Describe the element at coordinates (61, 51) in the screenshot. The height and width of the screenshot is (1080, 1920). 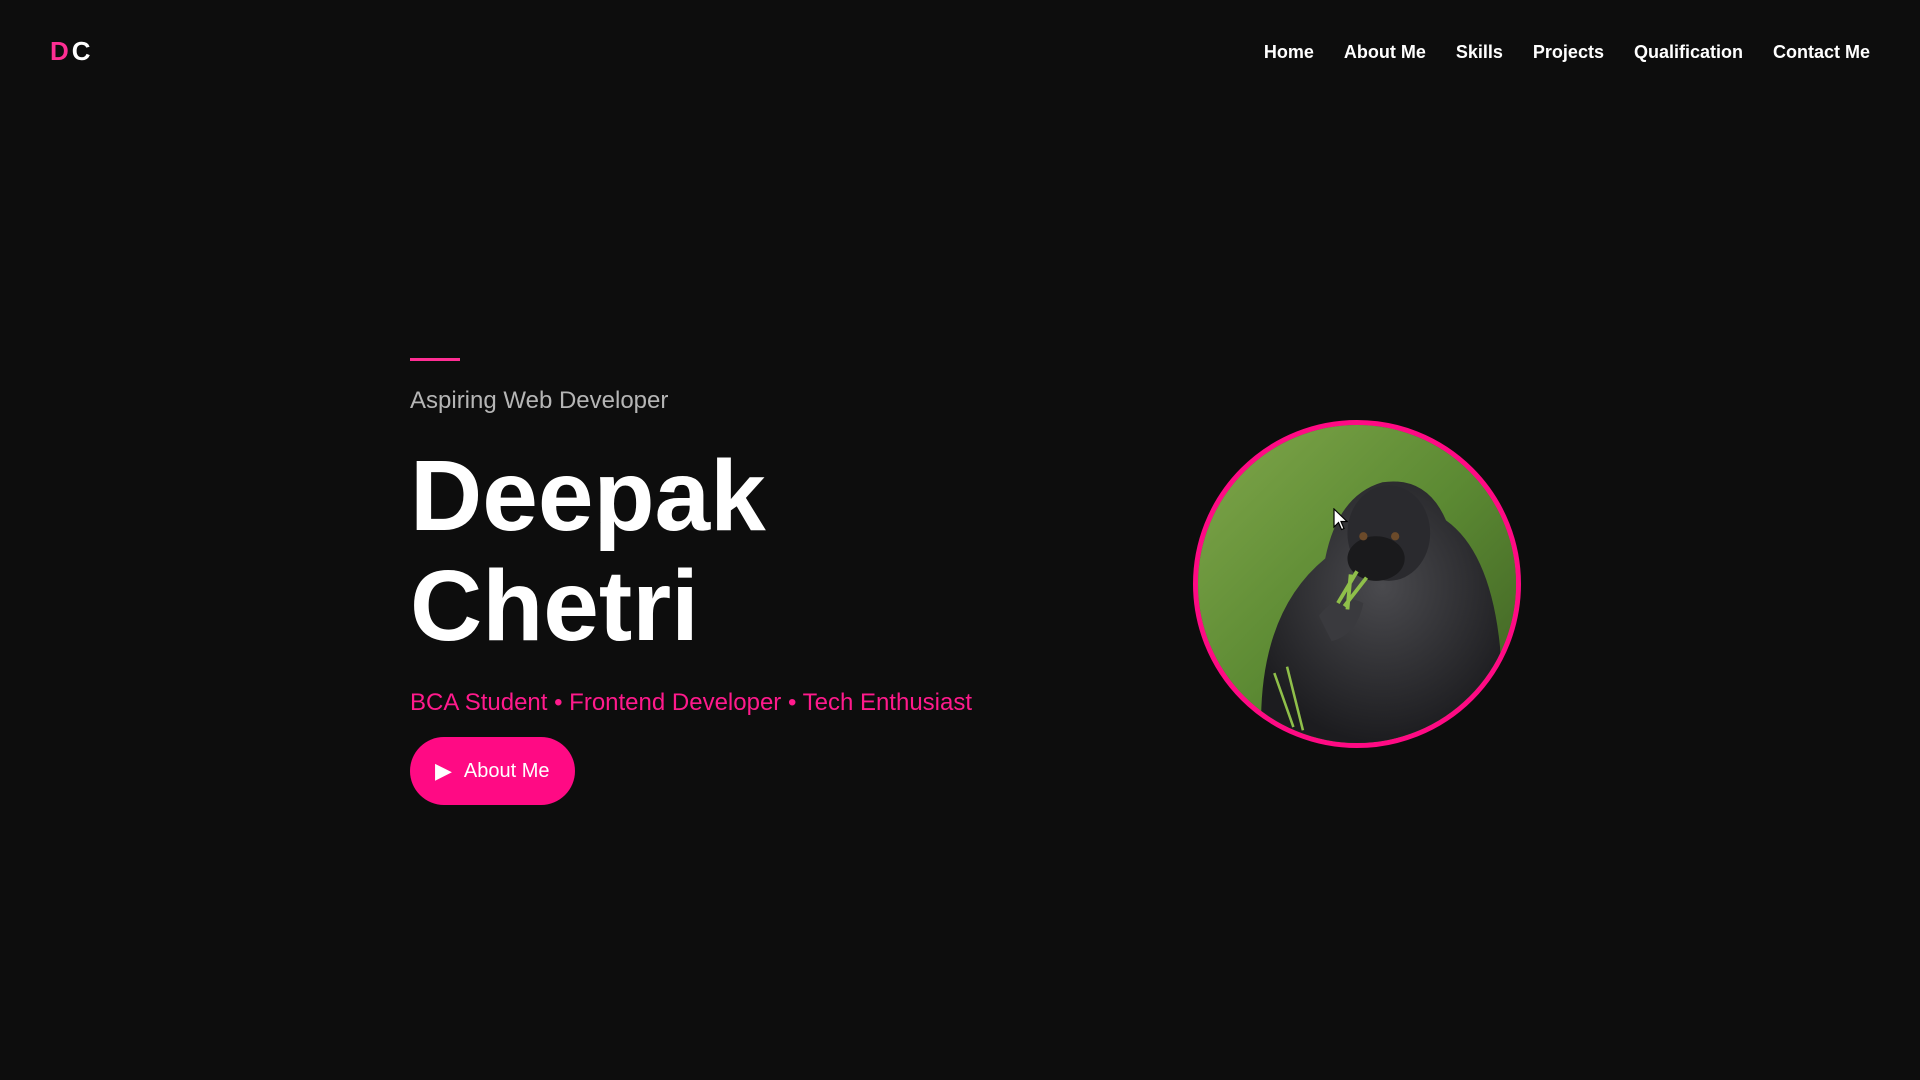
I see `logo-letter-d: D` at that location.